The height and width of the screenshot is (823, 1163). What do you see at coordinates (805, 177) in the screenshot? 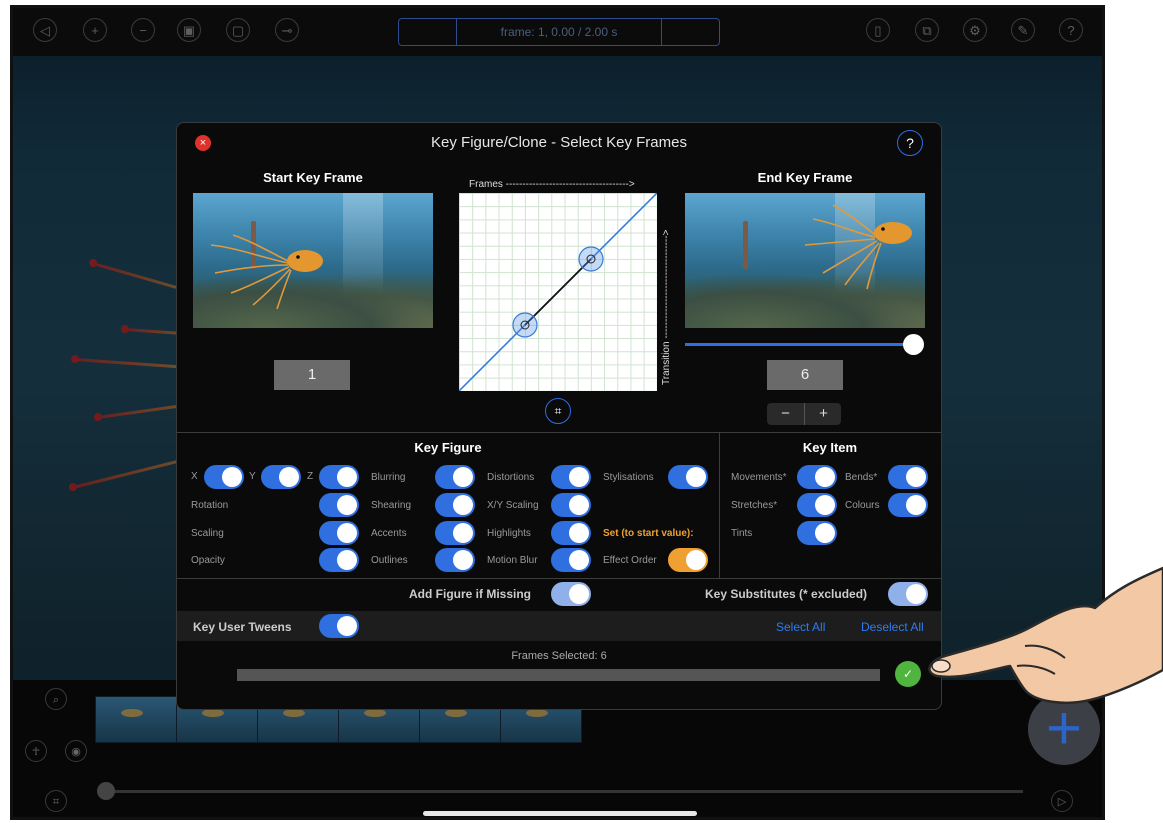
I see `end-key-frame-heading: End Key Frame` at bounding box center [805, 177].